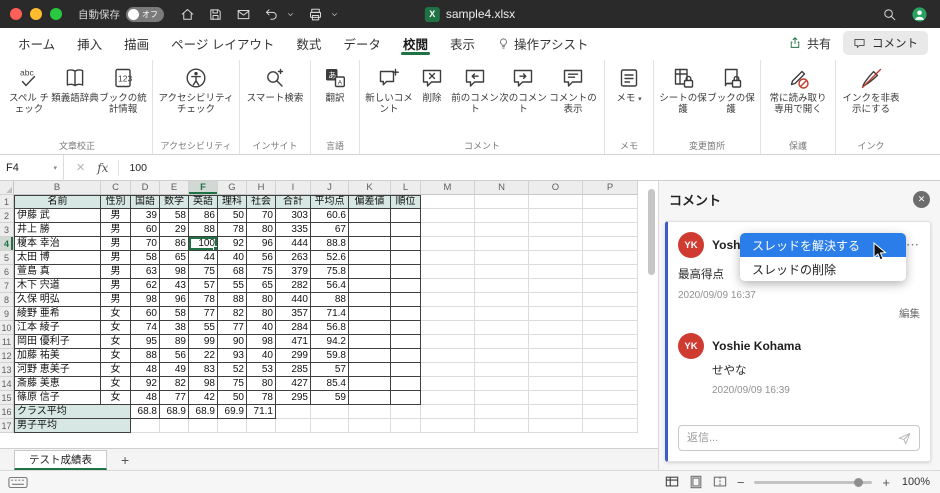  I want to click on column-header-H: H, so click(261, 188).